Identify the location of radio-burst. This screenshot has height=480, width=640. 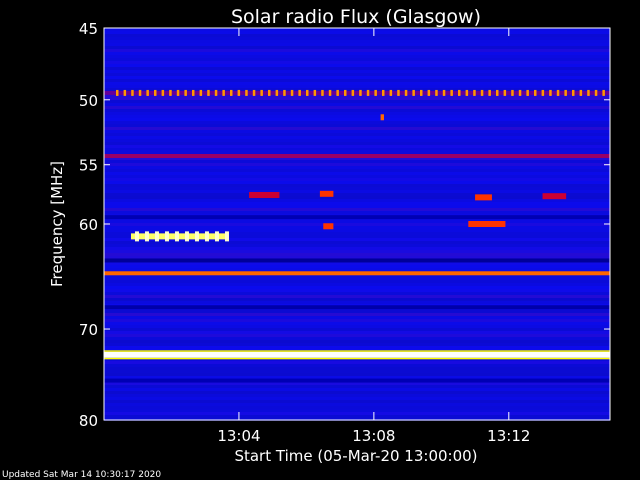
(382, 117).